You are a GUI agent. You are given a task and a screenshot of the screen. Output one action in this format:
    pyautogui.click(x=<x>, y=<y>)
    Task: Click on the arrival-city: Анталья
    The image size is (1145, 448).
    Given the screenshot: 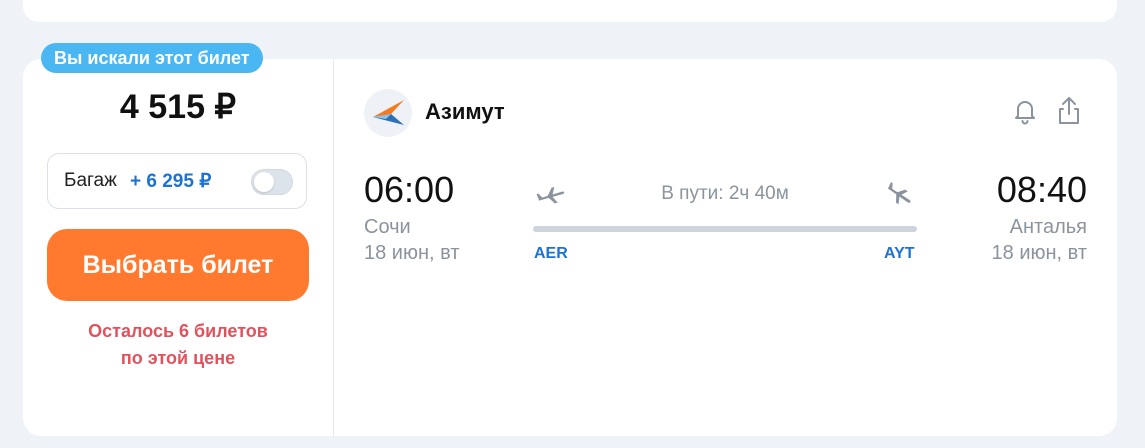 What is the action you would take?
    pyautogui.click(x=1048, y=227)
    